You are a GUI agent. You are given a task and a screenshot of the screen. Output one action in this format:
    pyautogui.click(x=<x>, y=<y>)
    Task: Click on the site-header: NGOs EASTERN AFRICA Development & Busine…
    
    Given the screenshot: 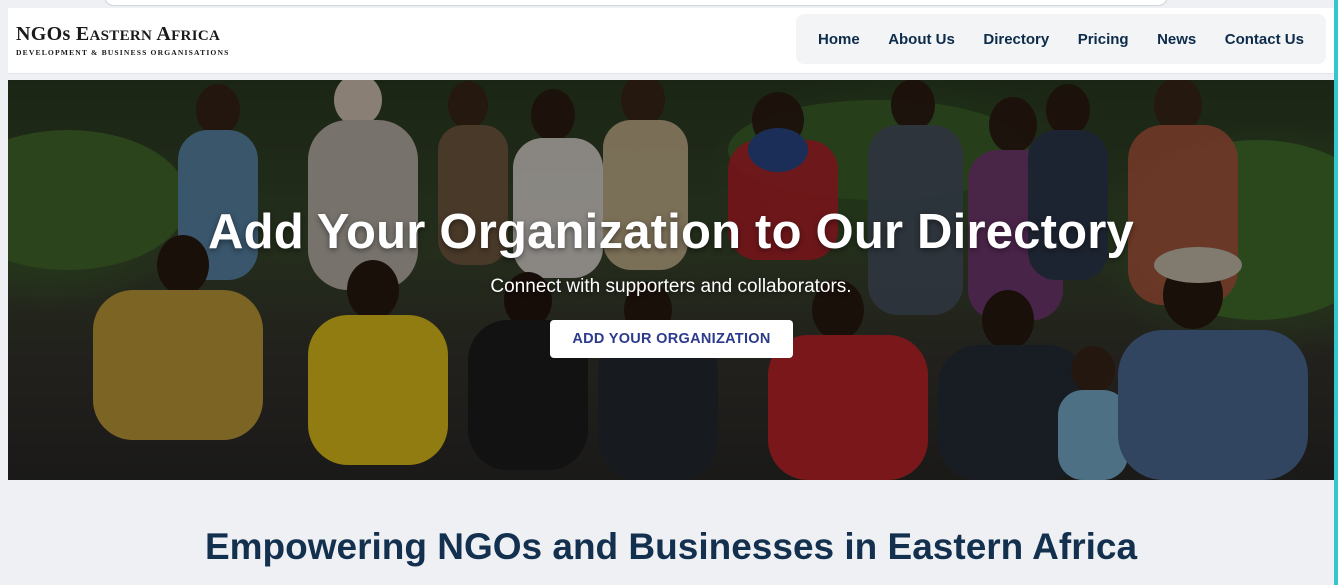 What is the action you would take?
    pyautogui.click(x=671, y=41)
    